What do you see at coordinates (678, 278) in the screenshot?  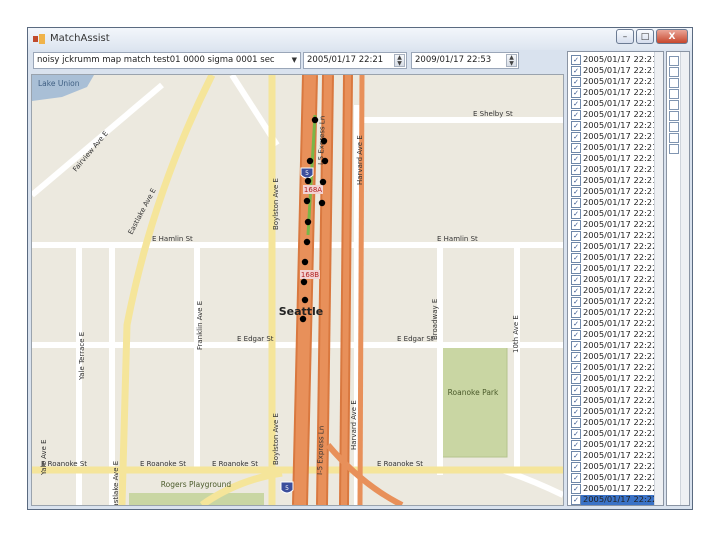 I see `secondary-list: EEEEEEEEE` at bounding box center [678, 278].